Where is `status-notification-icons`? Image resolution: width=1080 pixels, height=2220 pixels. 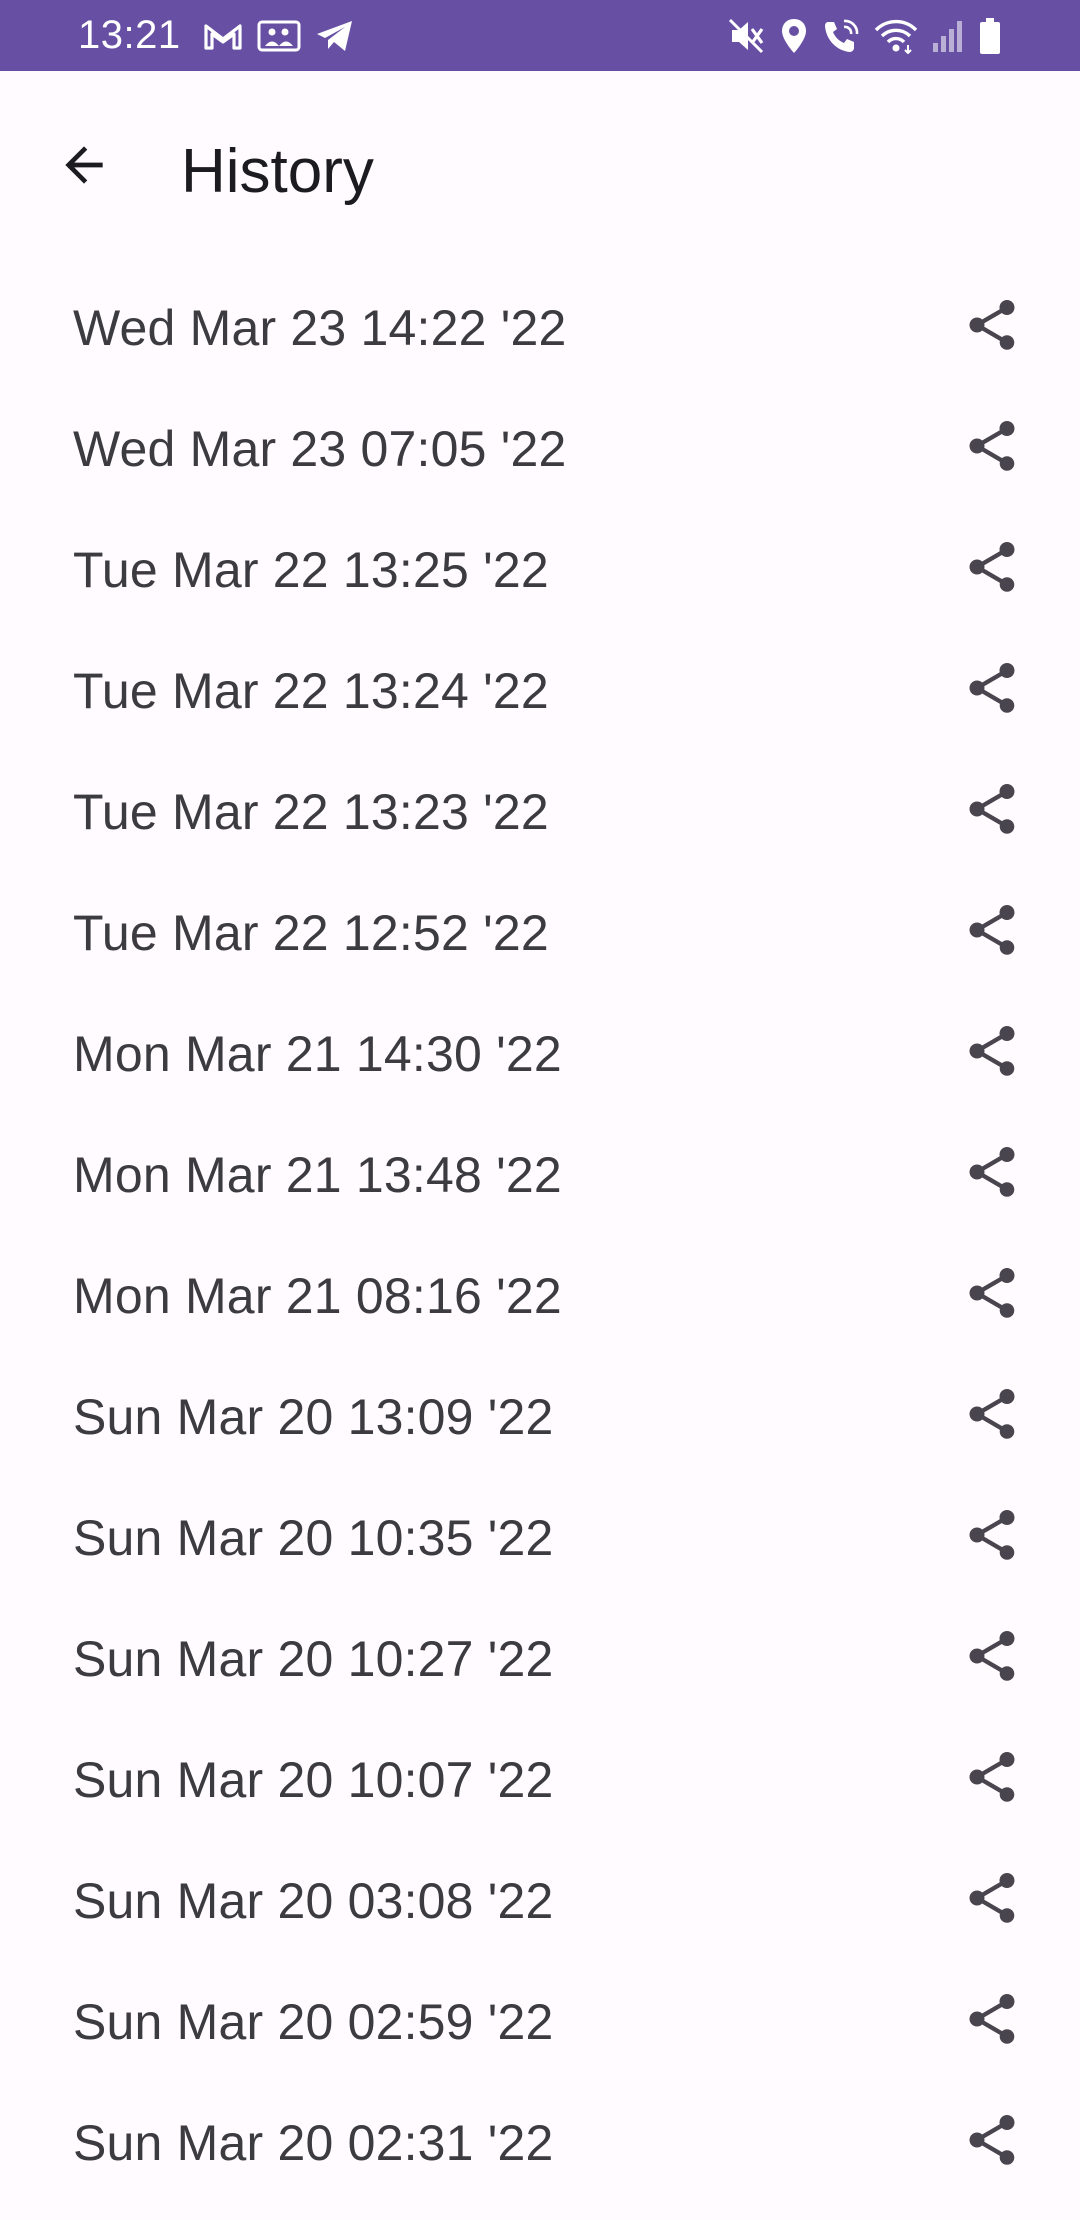
status-notification-icons is located at coordinates (279, 36).